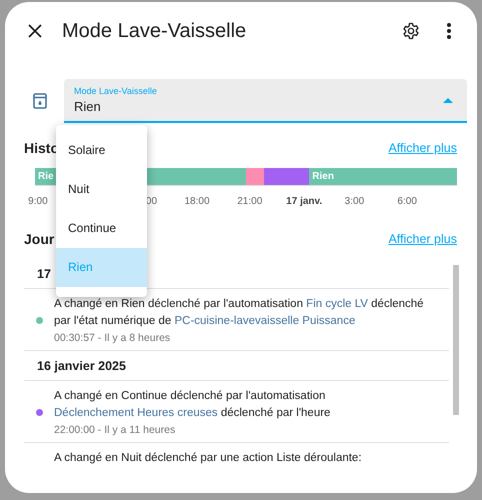 The height and width of the screenshot is (500, 482). What do you see at coordinates (411, 31) in the screenshot?
I see `settings-icon` at bounding box center [411, 31].